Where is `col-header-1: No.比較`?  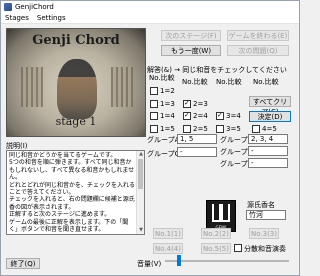 col-header-1: No.比較 is located at coordinates (162, 78).